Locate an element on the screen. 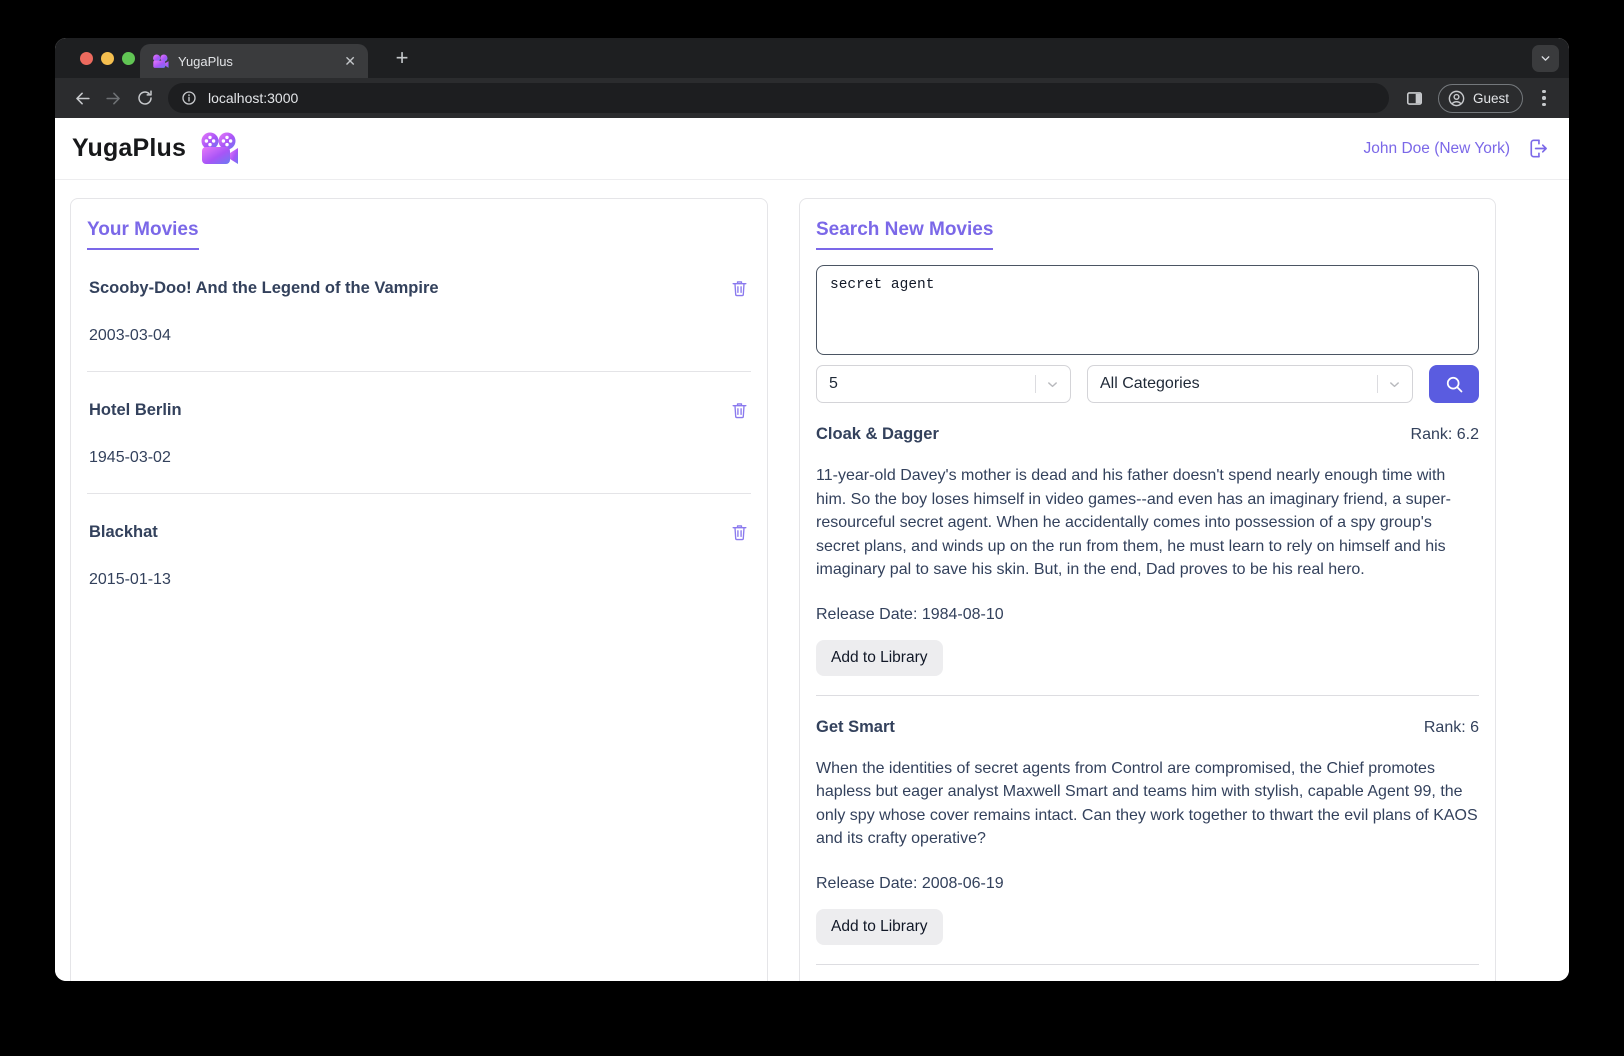 This screenshot has width=1624, height=1056. url-text: localhost:3000 is located at coordinates (253, 98).